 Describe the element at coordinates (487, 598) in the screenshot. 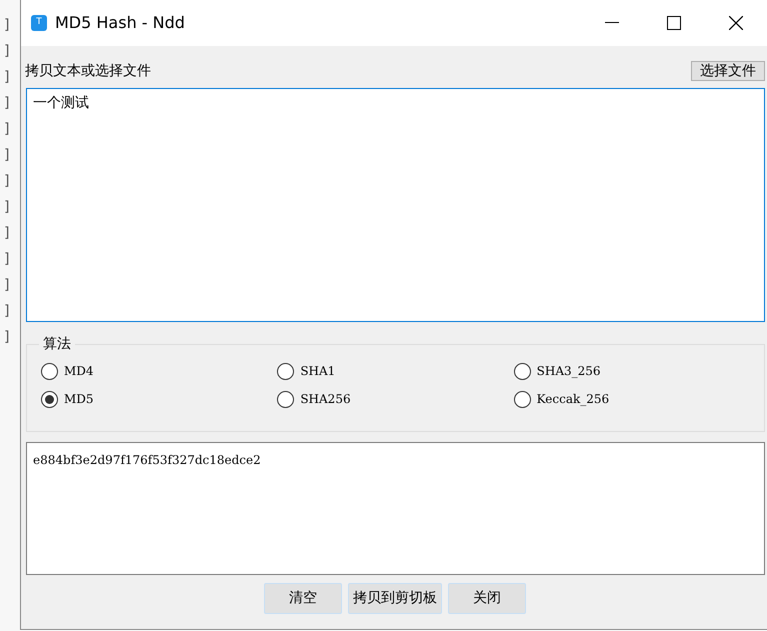

I see `action-button: 关闭` at that location.